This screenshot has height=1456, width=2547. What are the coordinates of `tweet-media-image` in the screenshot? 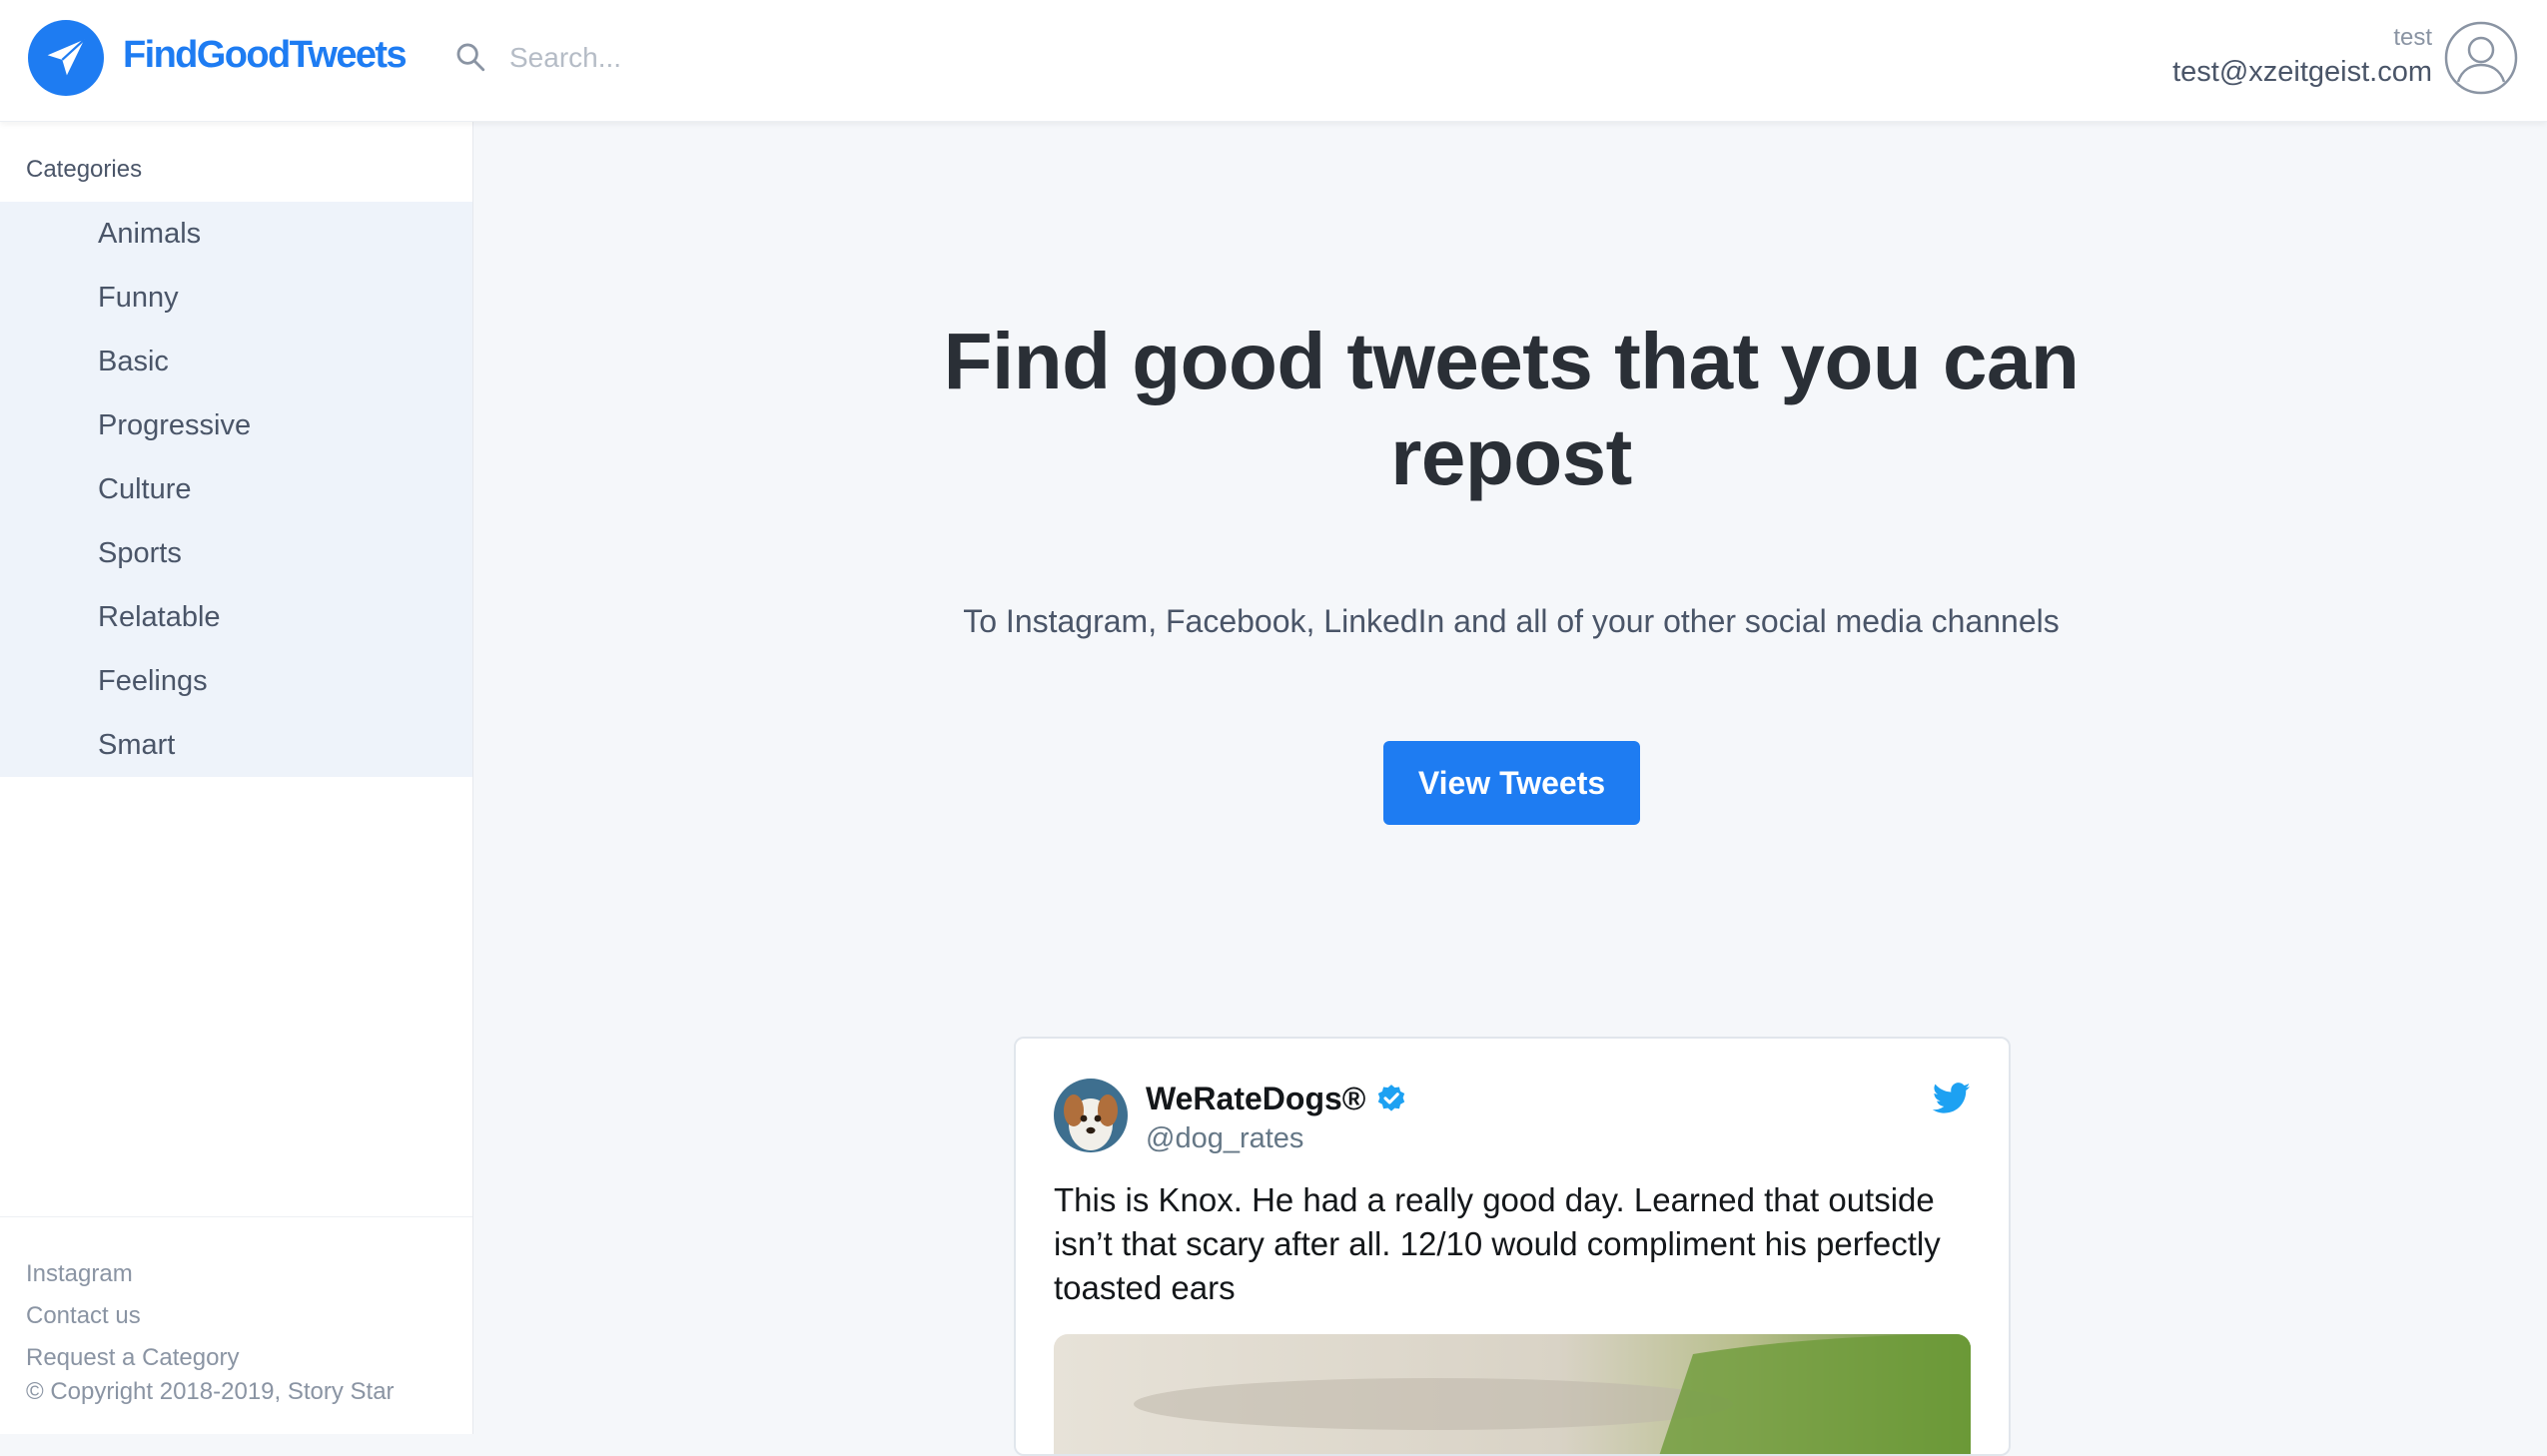 It's located at (1512, 1394).